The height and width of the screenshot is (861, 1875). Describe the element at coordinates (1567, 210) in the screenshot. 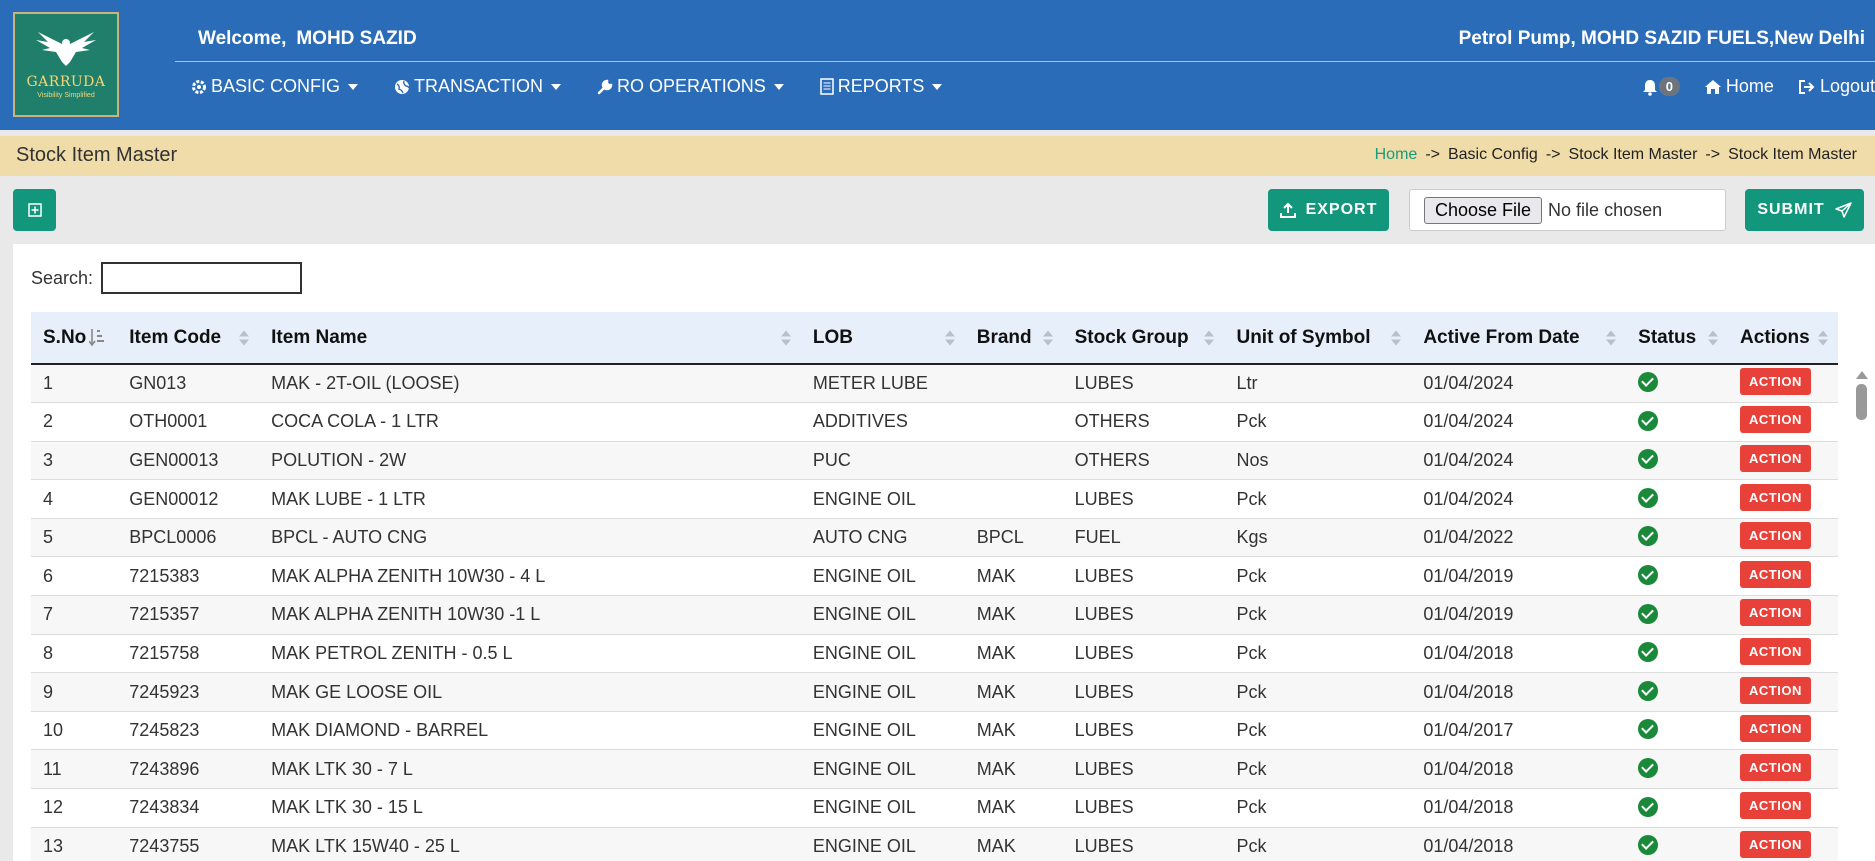

I see `file-upload-input: Choose File No file chosen` at that location.